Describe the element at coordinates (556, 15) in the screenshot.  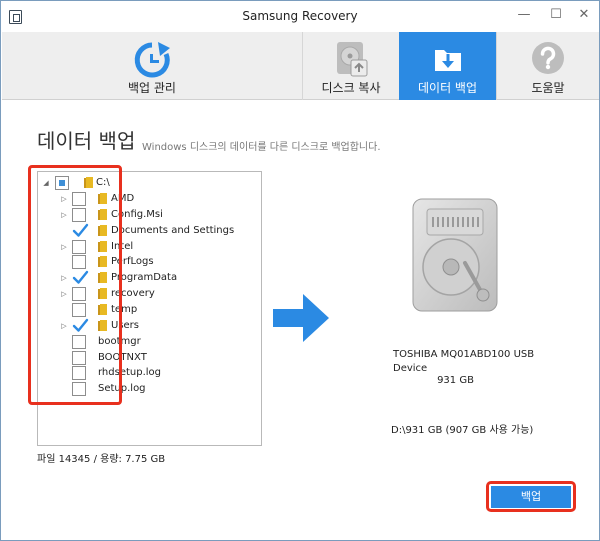
I see `maximize-button: ☐` at that location.